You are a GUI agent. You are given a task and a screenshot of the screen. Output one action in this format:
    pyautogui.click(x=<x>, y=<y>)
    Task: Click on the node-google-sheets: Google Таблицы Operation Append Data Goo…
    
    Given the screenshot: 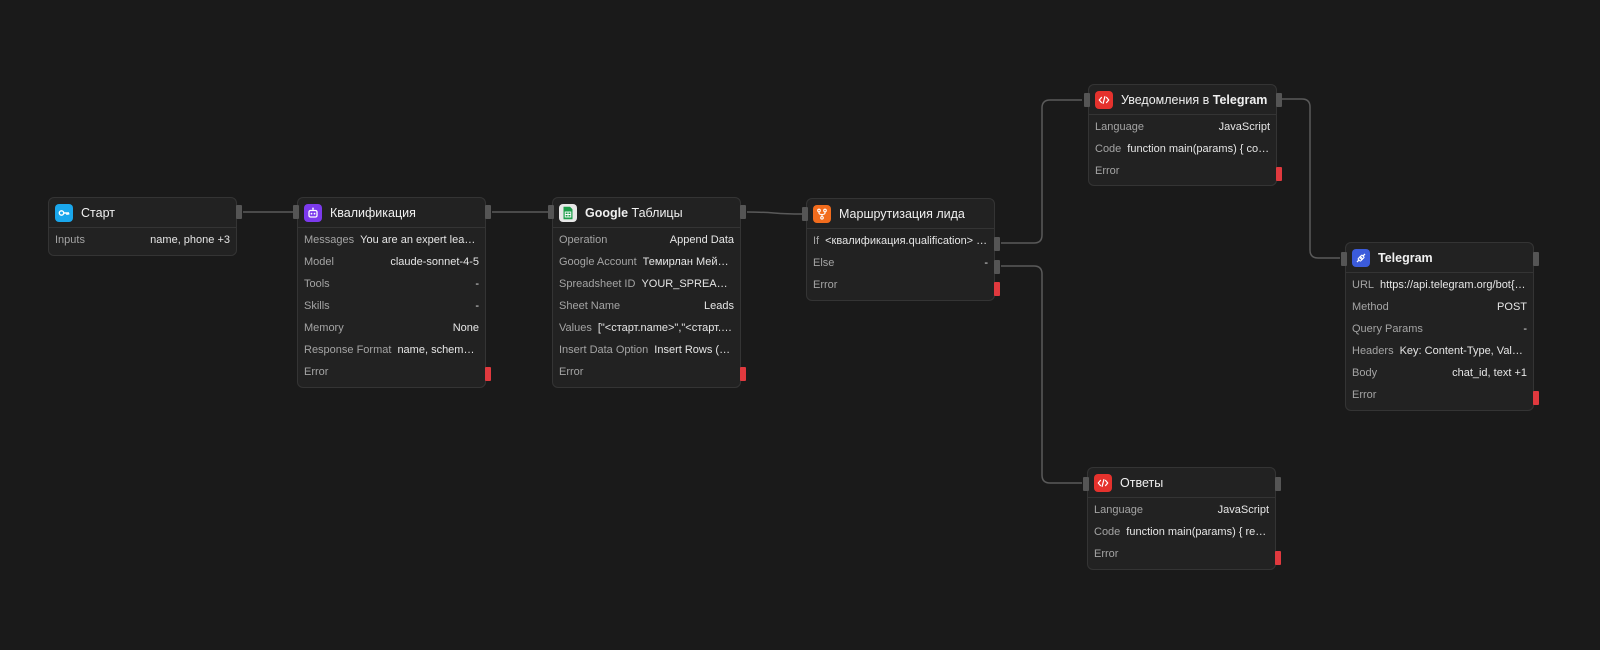 What is the action you would take?
    pyautogui.click(x=647, y=292)
    